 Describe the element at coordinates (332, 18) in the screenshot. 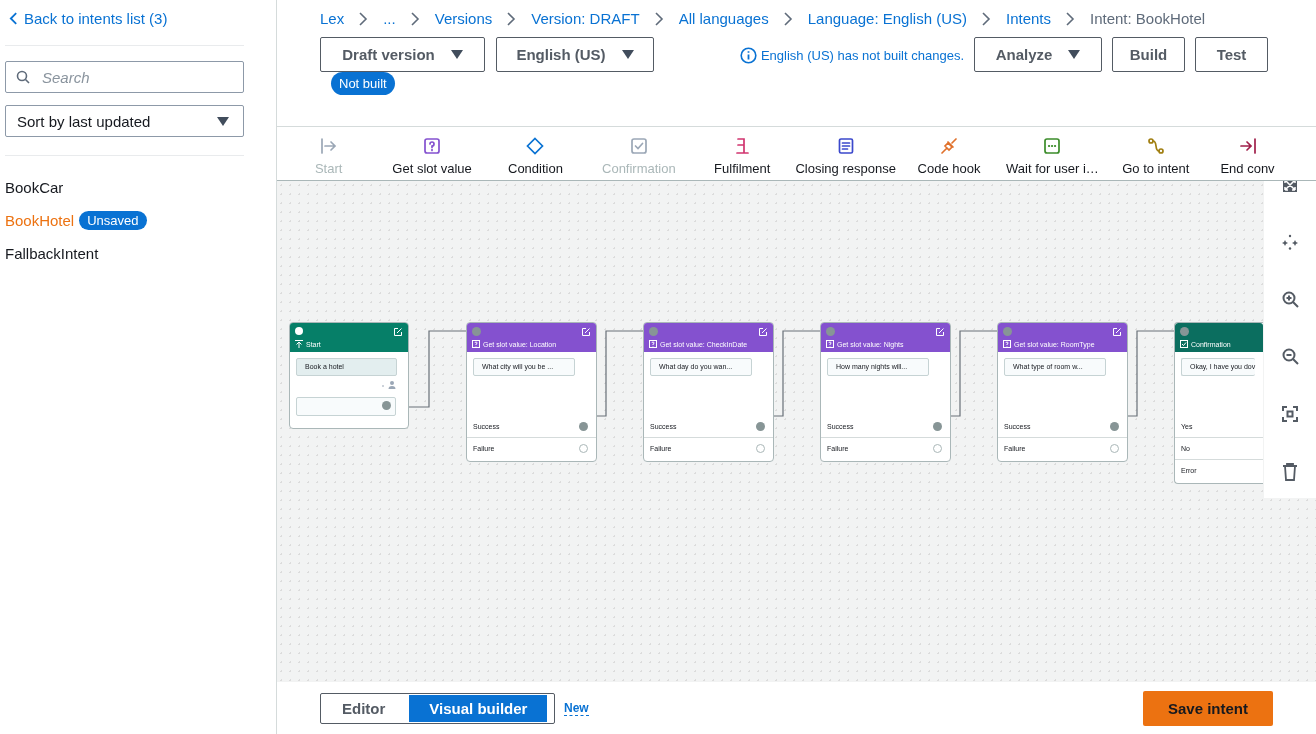

I see `breadcrumb-link: Lex` at that location.